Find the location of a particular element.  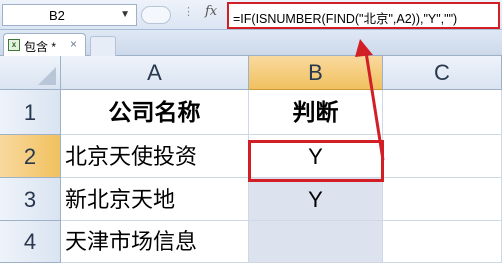

select-all-triangle-icon is located at coordinates (47, 76).